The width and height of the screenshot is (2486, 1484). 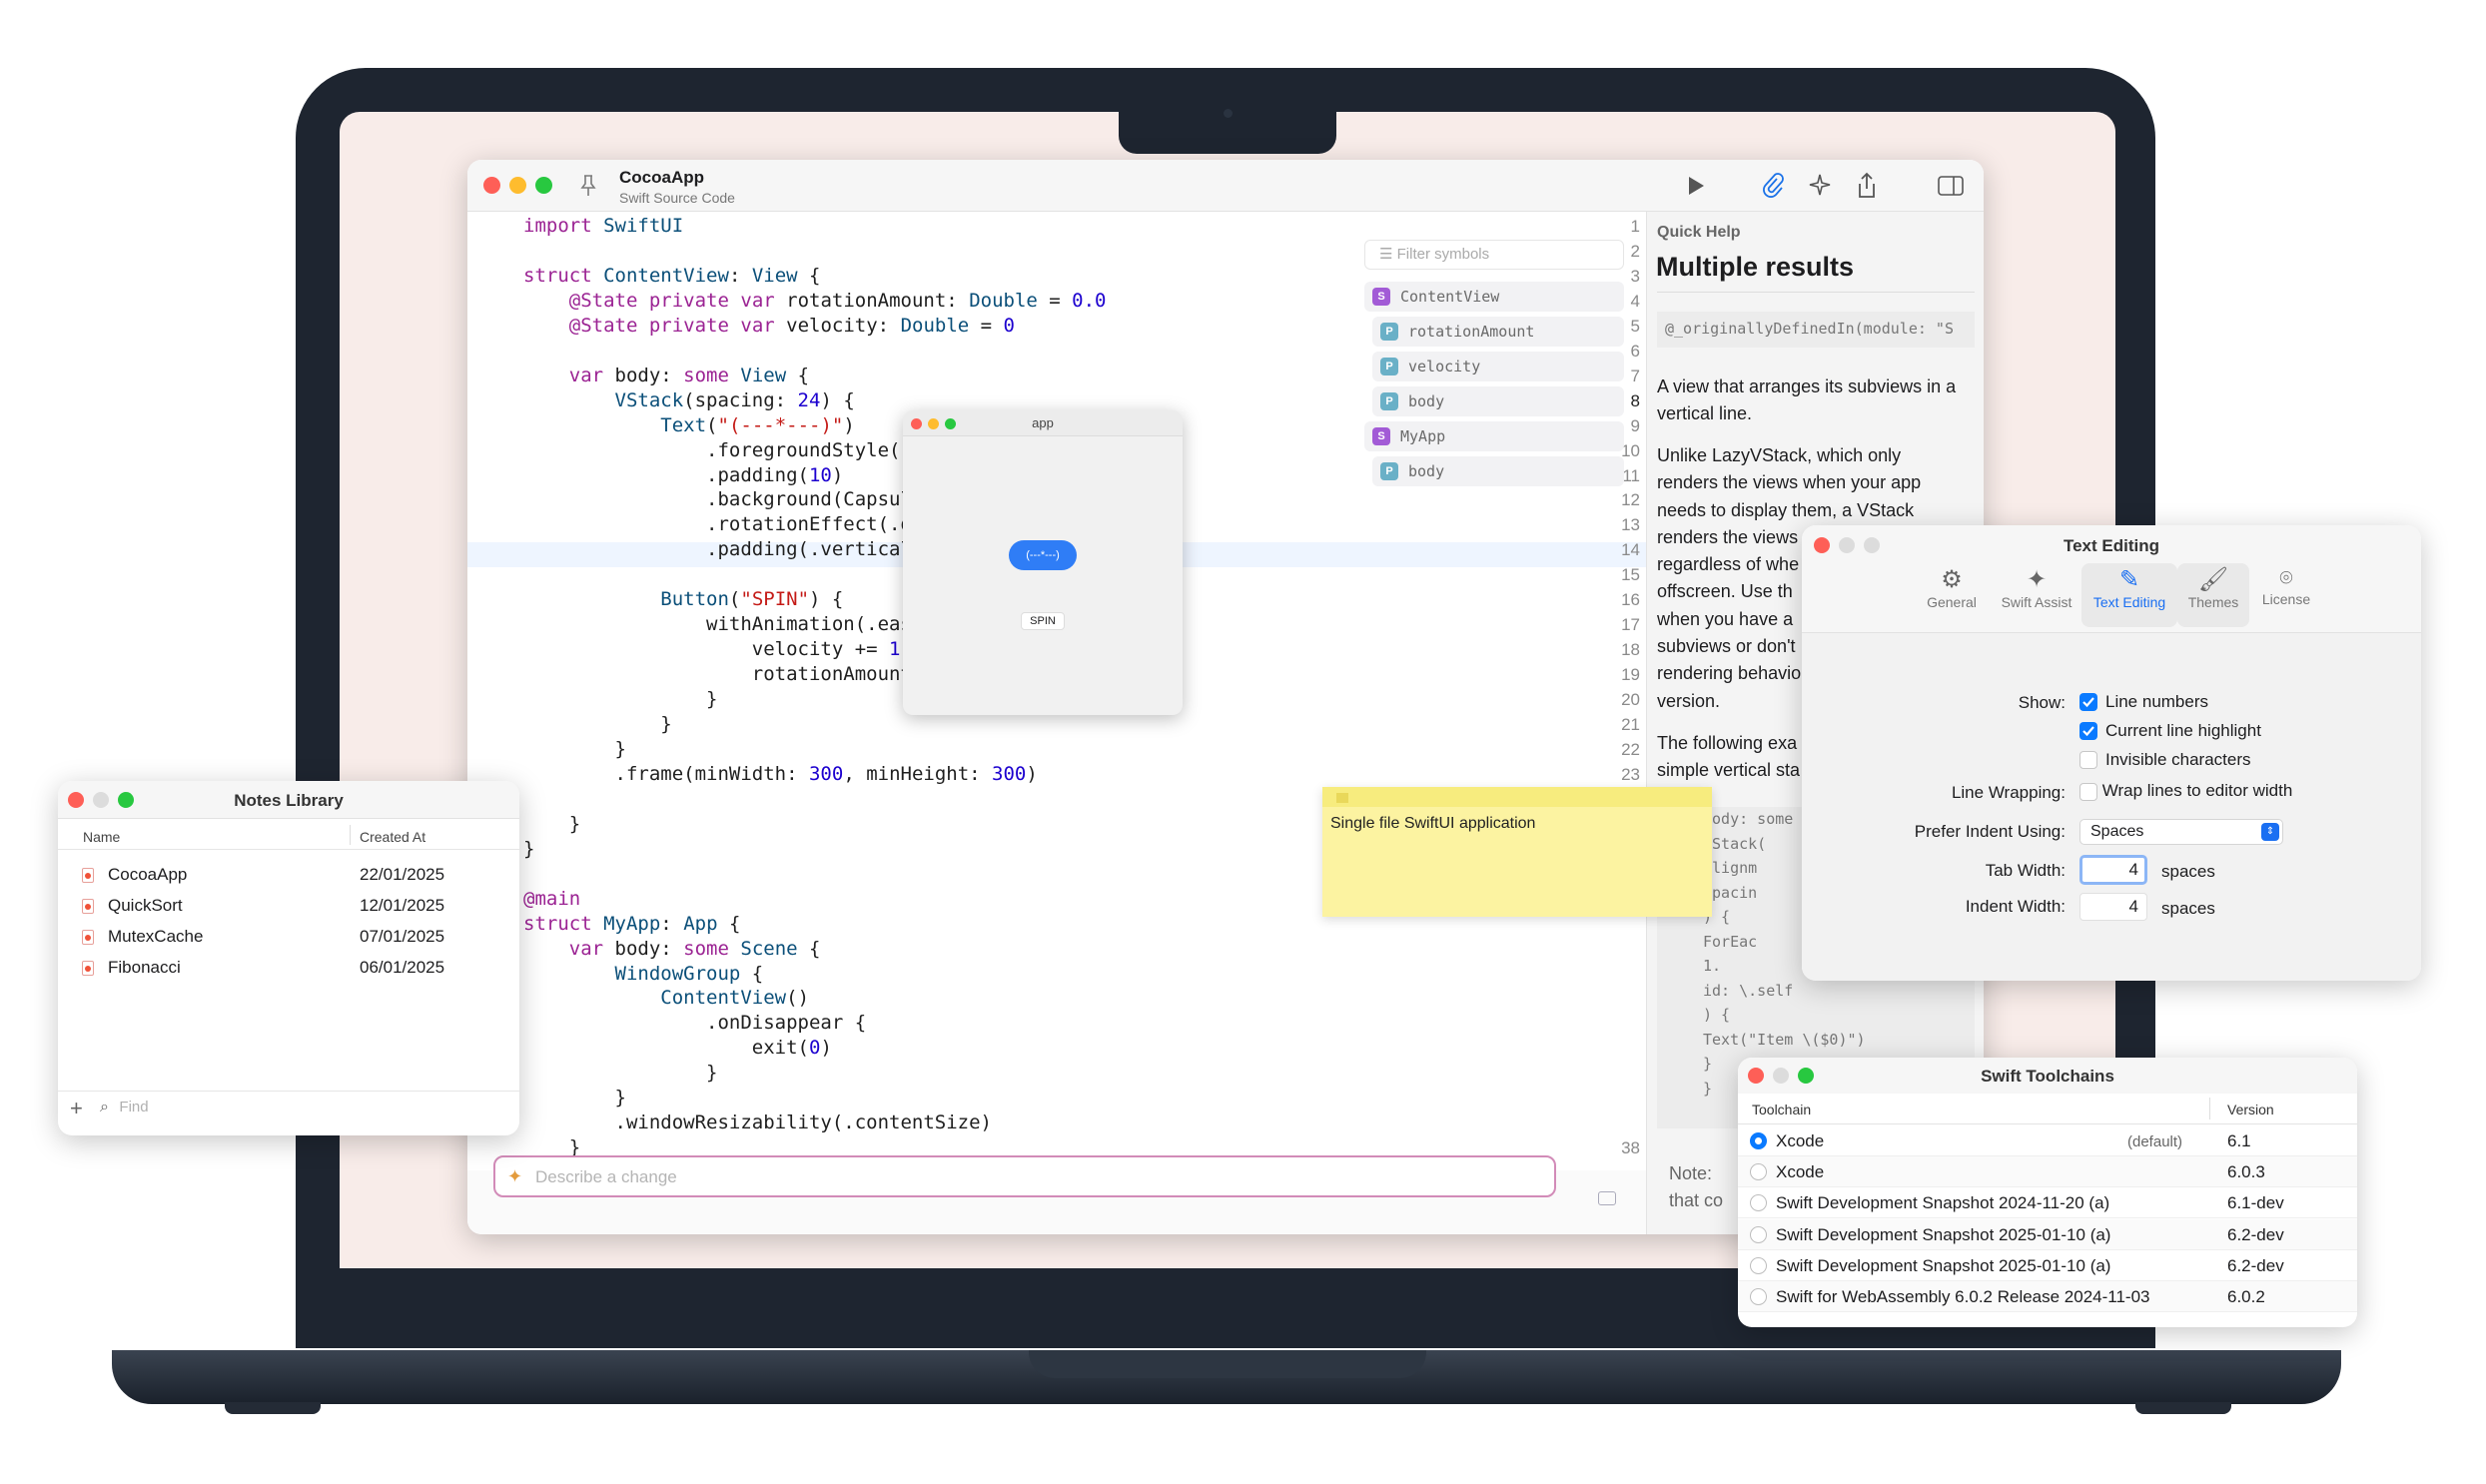 I want to click on note-date: 07/01/2025, so click(x=402, y=937).